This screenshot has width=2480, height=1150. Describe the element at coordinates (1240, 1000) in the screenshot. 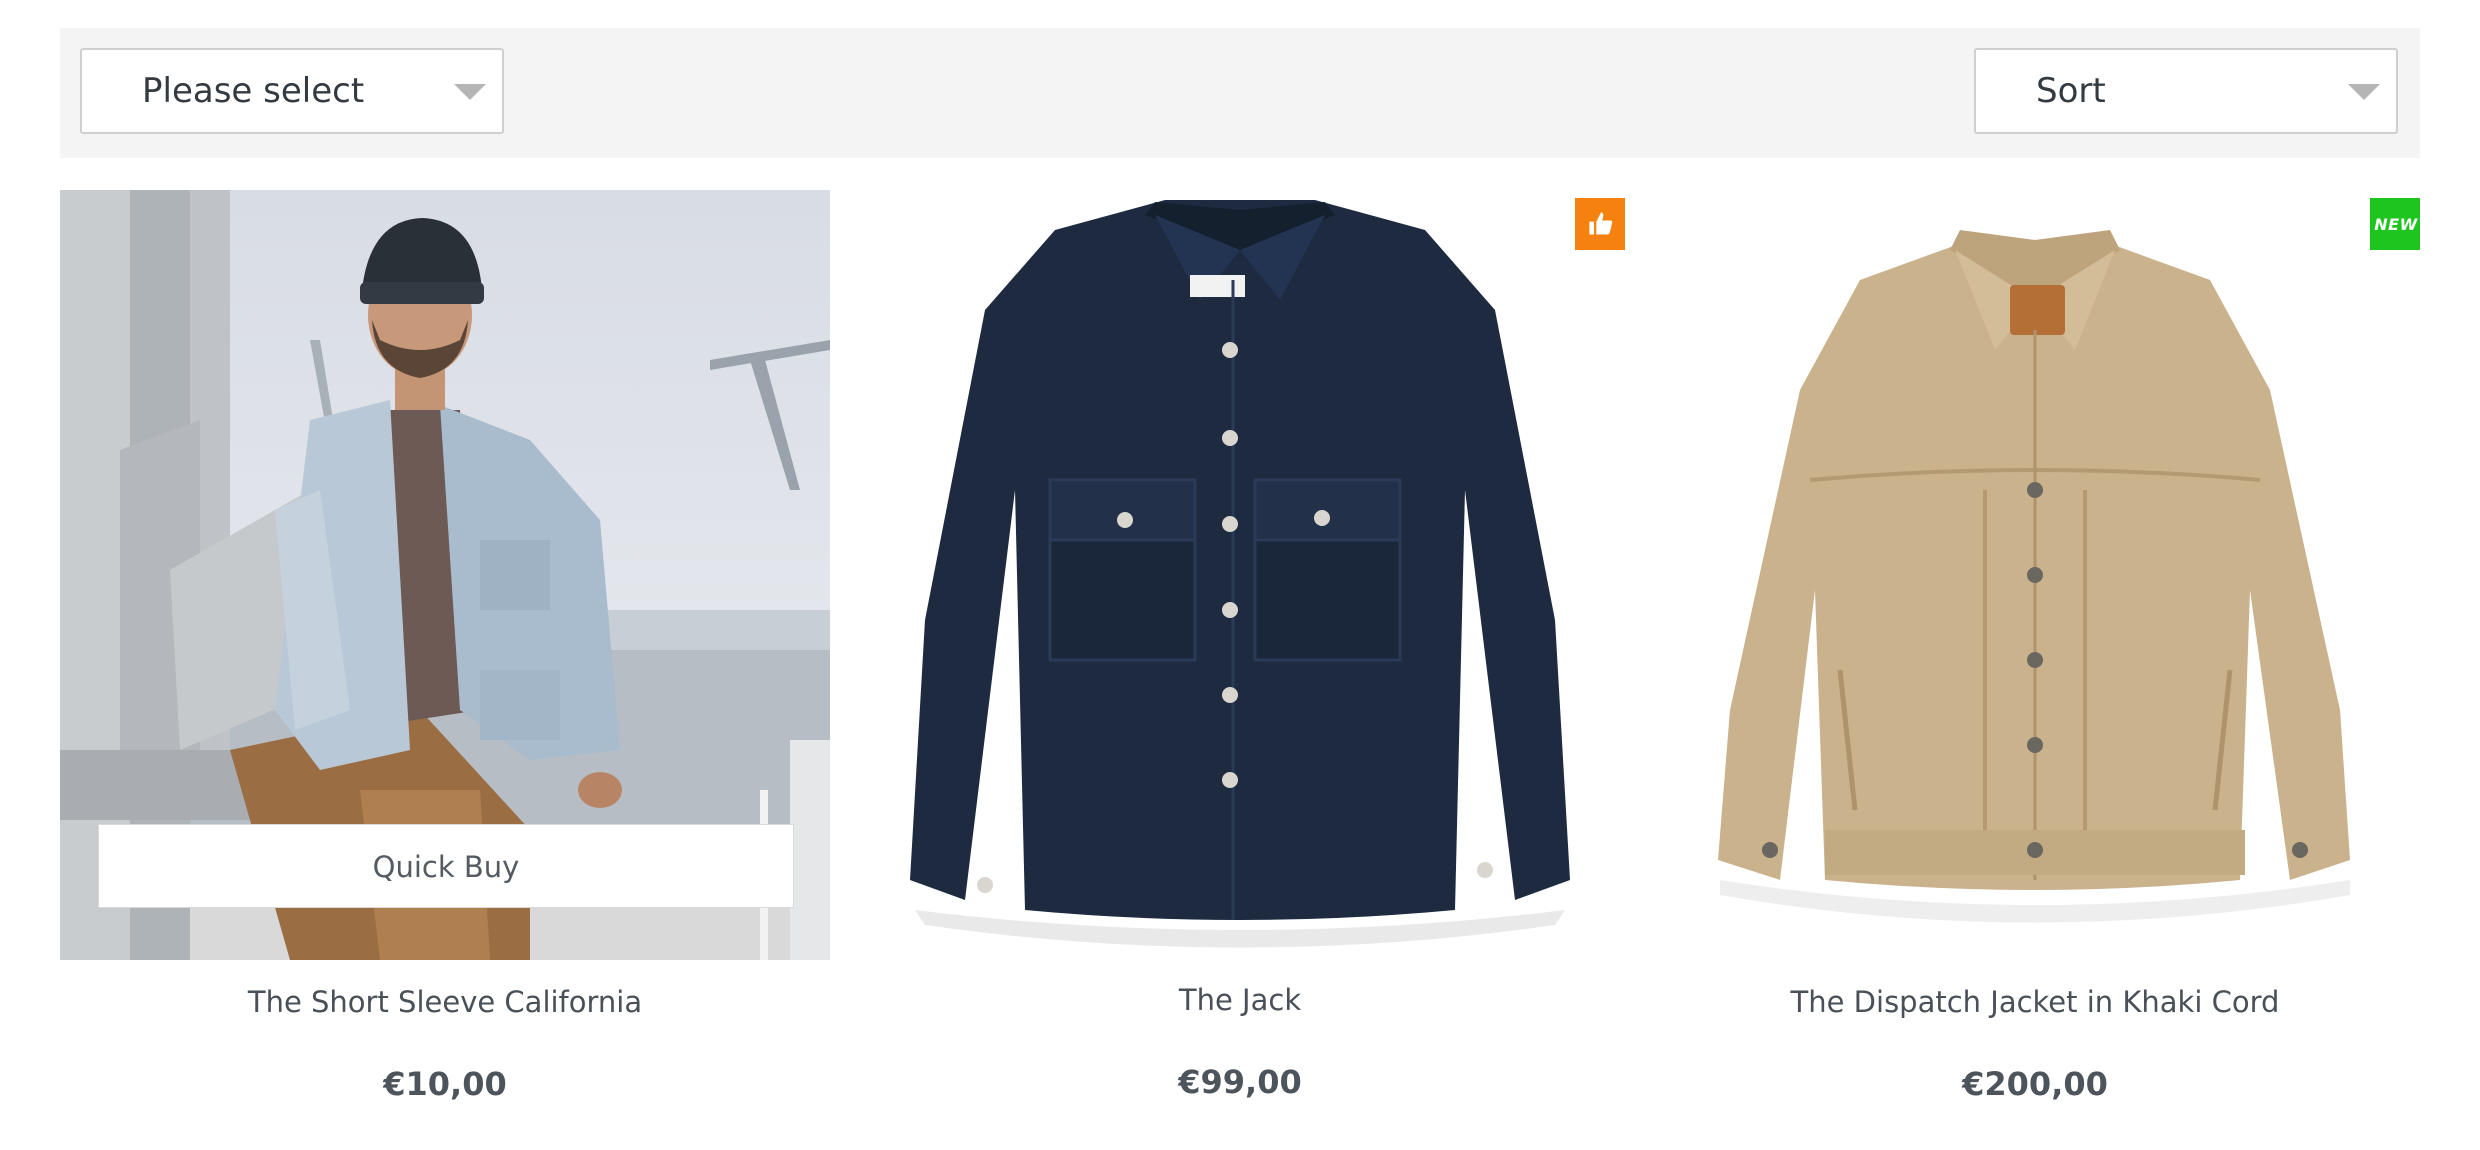

I see `product-title: The Jack` at that location.